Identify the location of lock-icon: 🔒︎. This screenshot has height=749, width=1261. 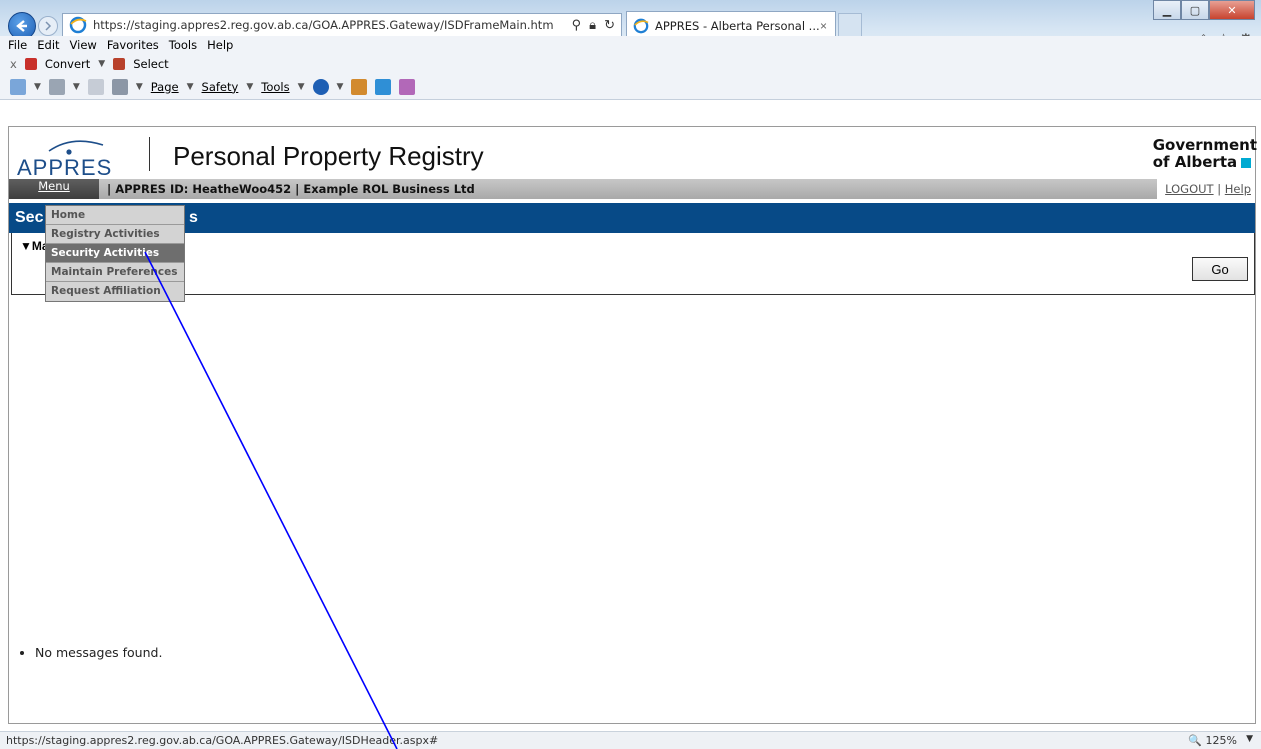
(592, 25).